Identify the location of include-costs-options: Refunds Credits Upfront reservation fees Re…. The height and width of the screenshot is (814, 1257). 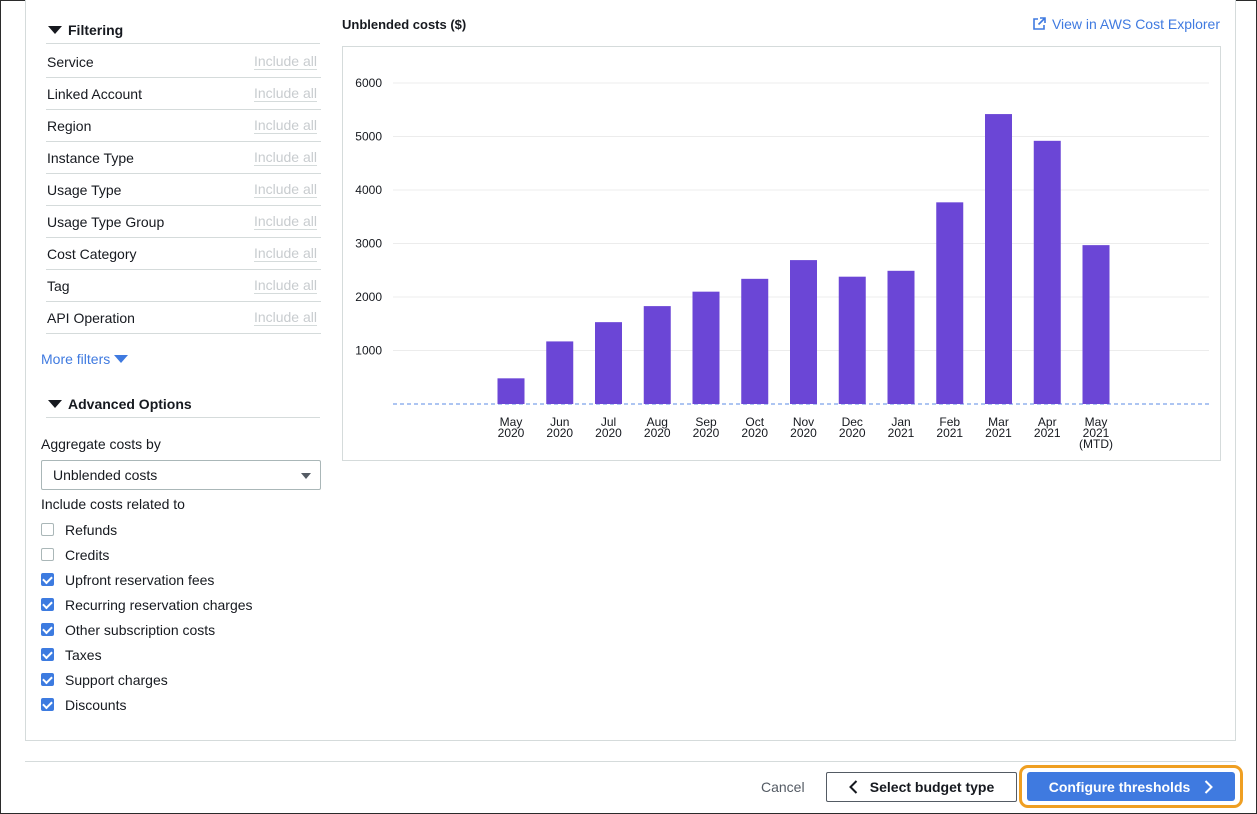
(147, 617).